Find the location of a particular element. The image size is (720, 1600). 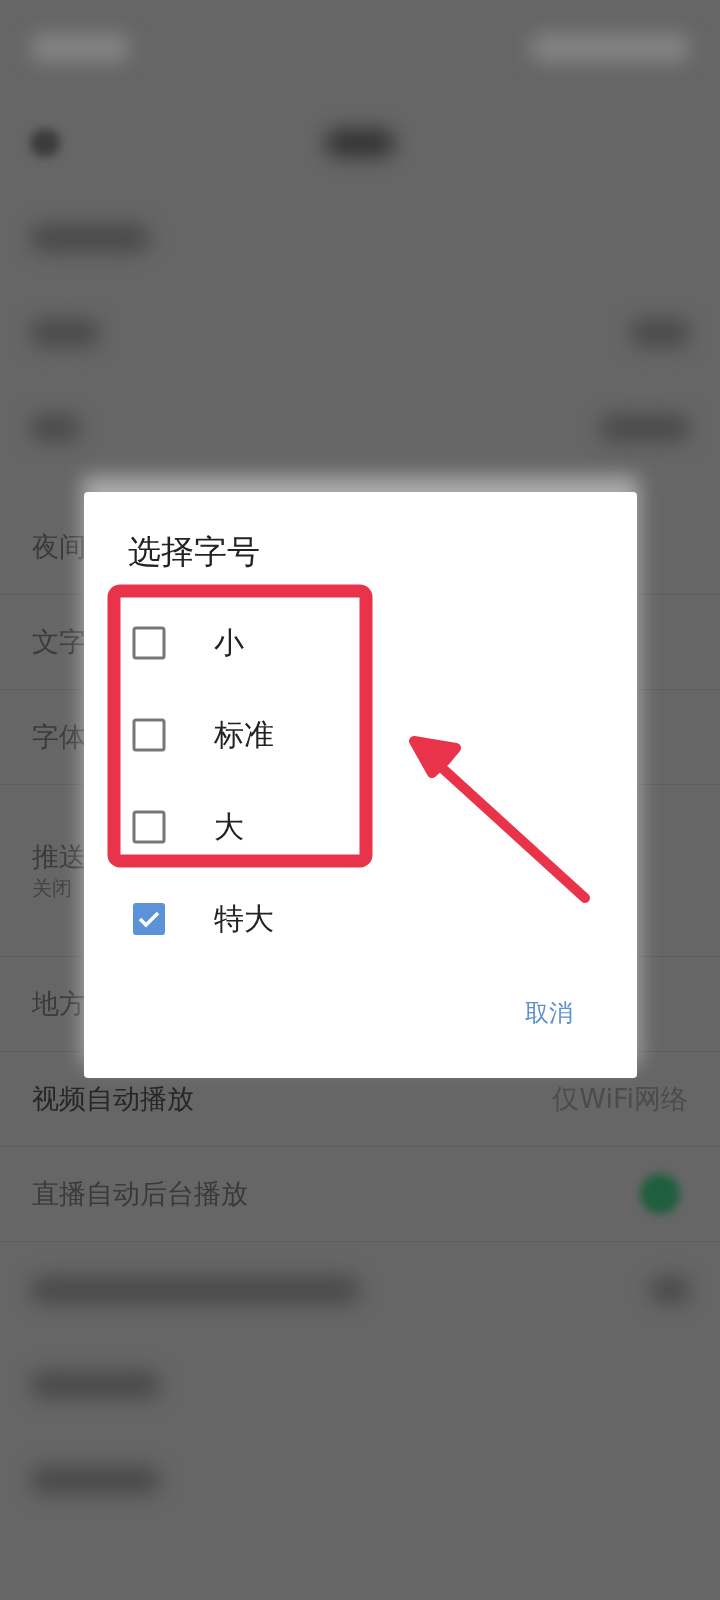

setting-label: 视频自动播放 is located at coordinates (113, 1099).